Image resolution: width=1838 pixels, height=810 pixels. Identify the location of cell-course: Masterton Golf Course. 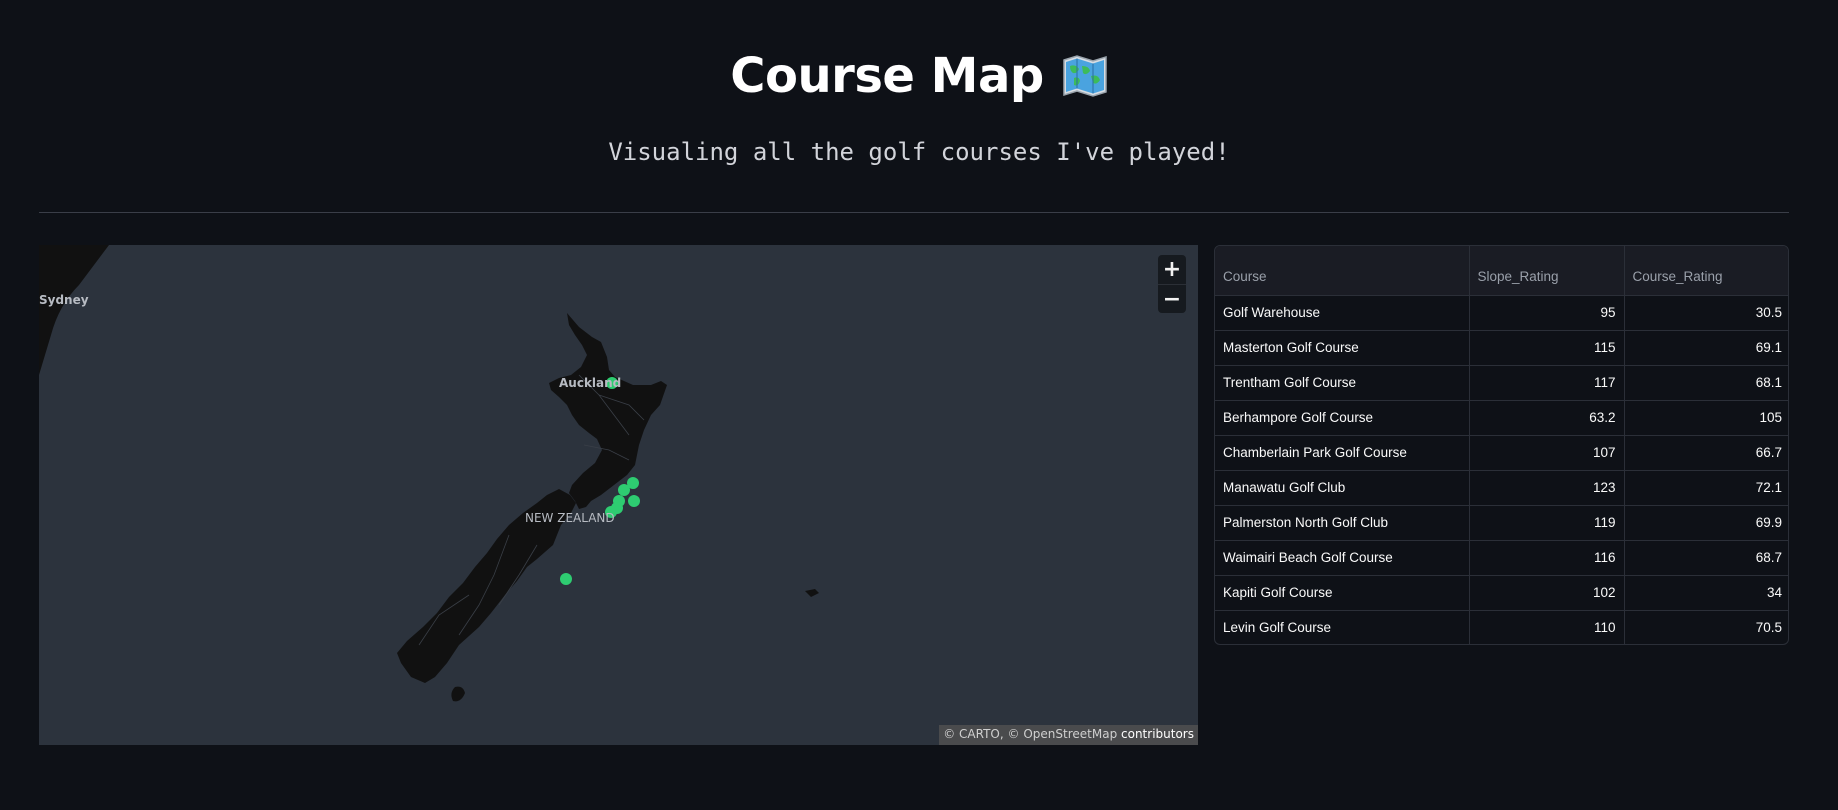
(1342, 348).